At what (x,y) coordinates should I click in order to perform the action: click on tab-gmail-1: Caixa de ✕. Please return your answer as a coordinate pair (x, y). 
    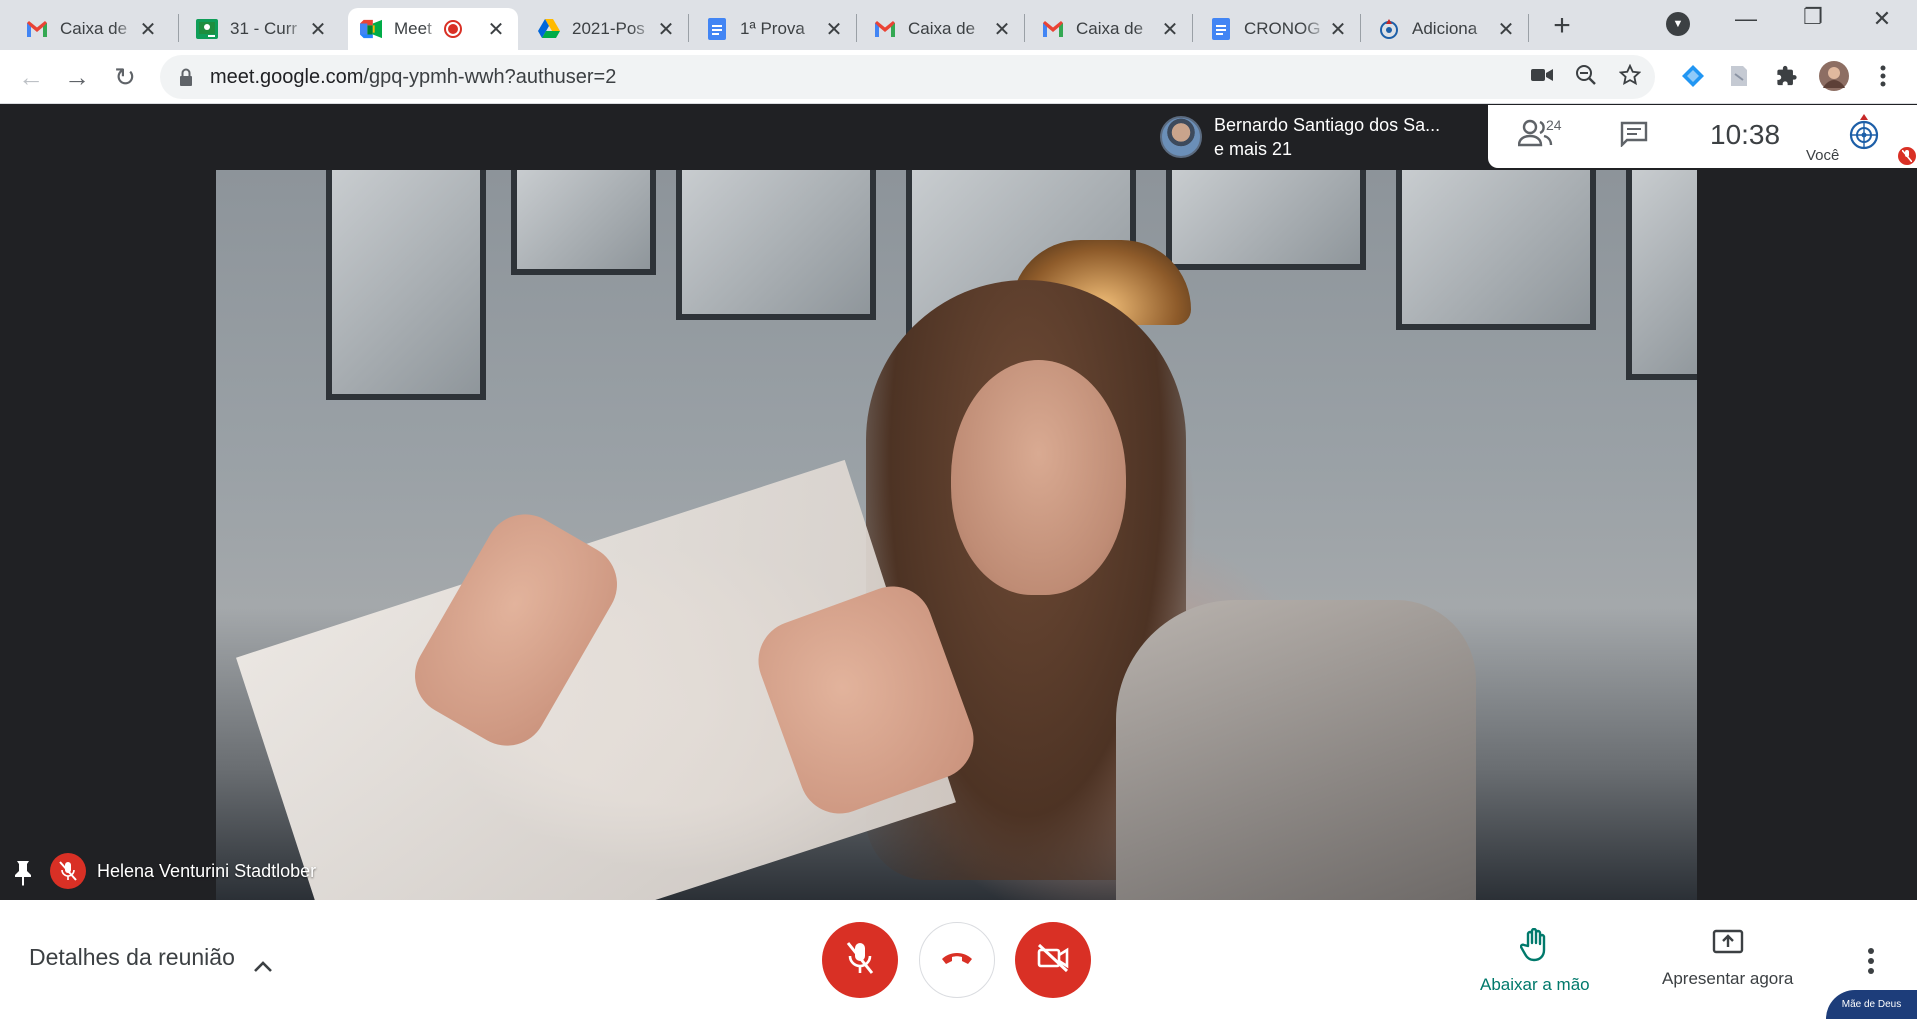
    Looking at the image, I should click on (92, 29).